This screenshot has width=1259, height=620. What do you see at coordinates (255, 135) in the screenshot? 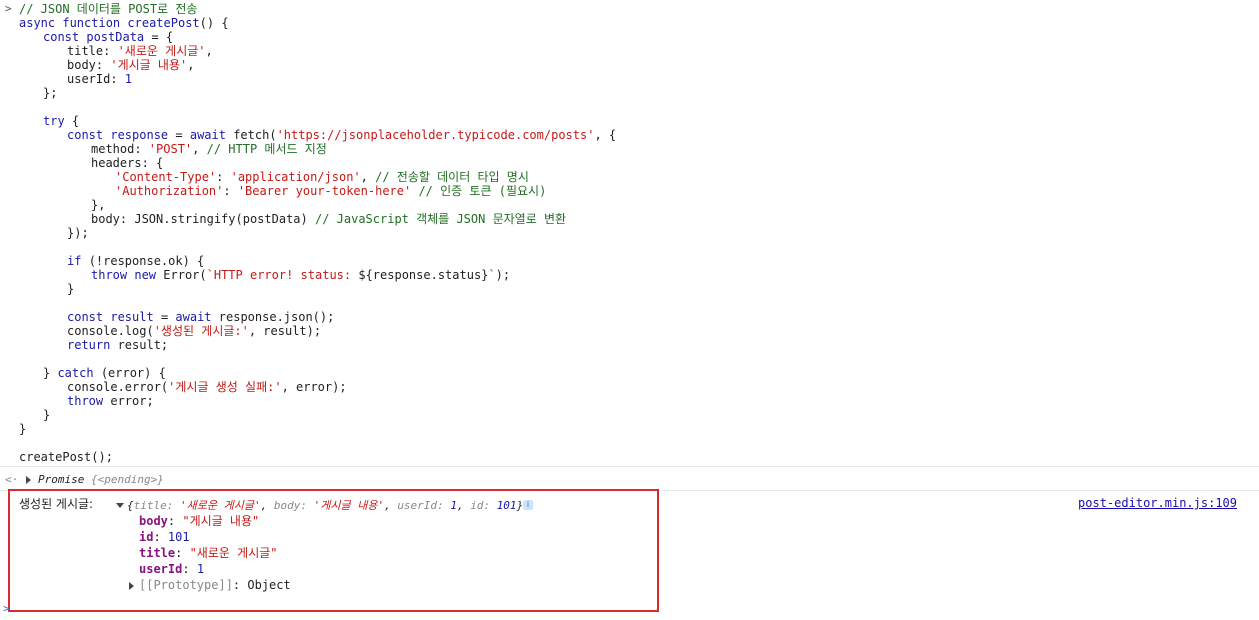
I see `code-token: fetch(` at bounding box center [255, 135].